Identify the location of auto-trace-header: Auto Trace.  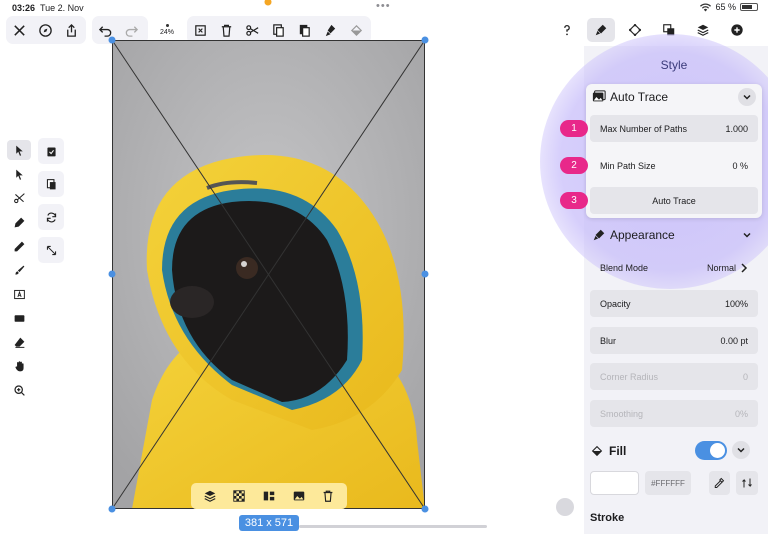
(674, 97).